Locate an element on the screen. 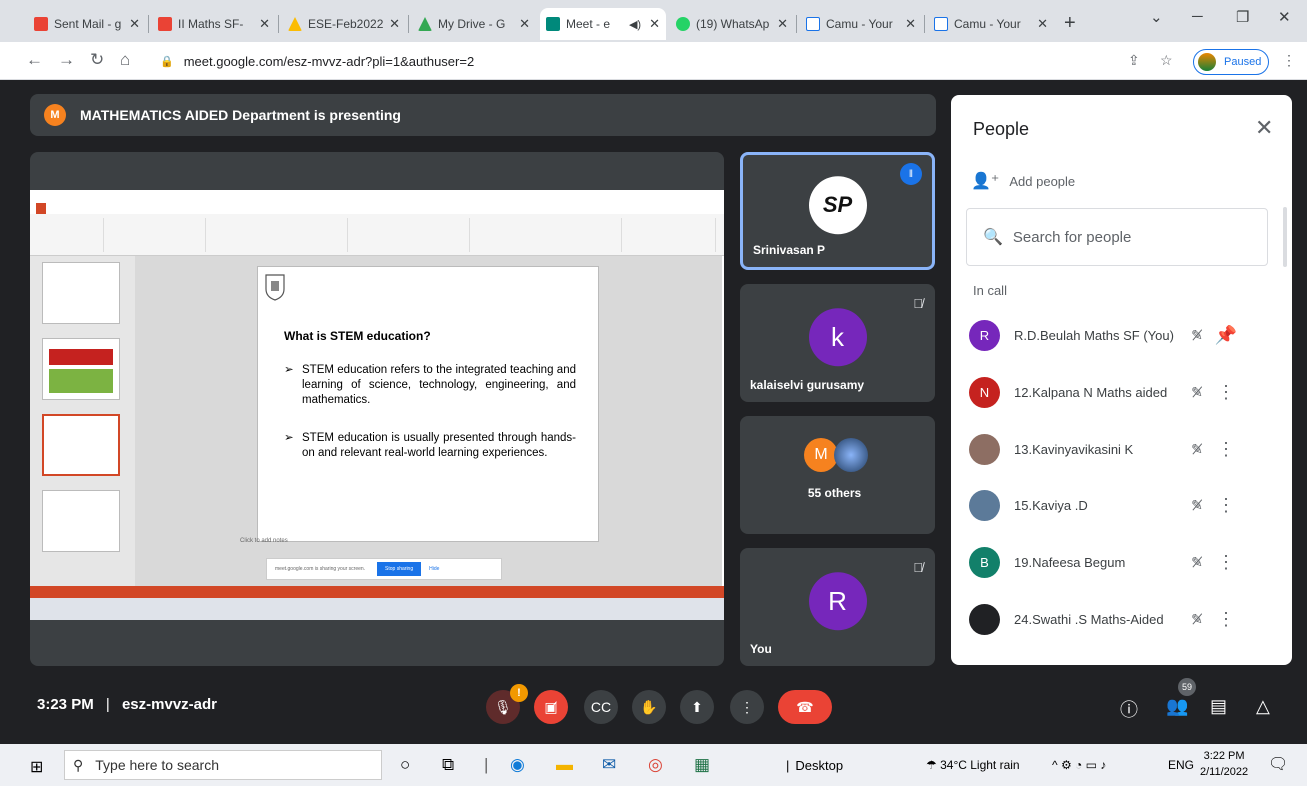 The height and width of the screenshot is (786, 1307). desktop-toolbar: | Desktop is located at coordinates (814, 765).